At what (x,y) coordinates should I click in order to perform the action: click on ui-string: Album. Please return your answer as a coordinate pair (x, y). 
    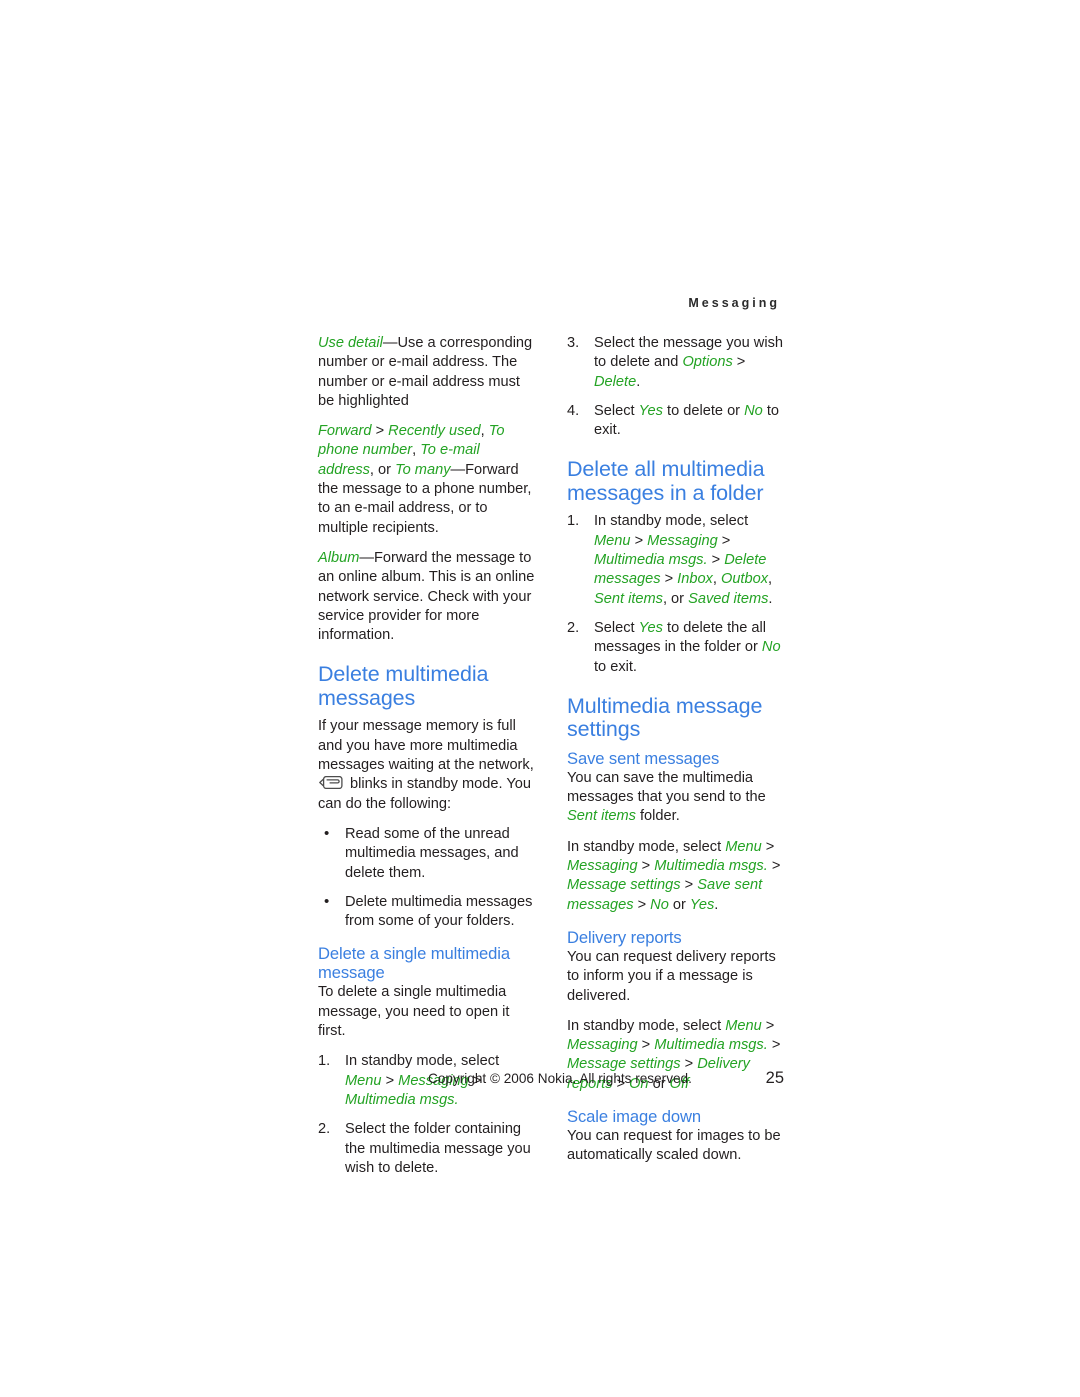
    Looking at the image, I should click on (339, 557).